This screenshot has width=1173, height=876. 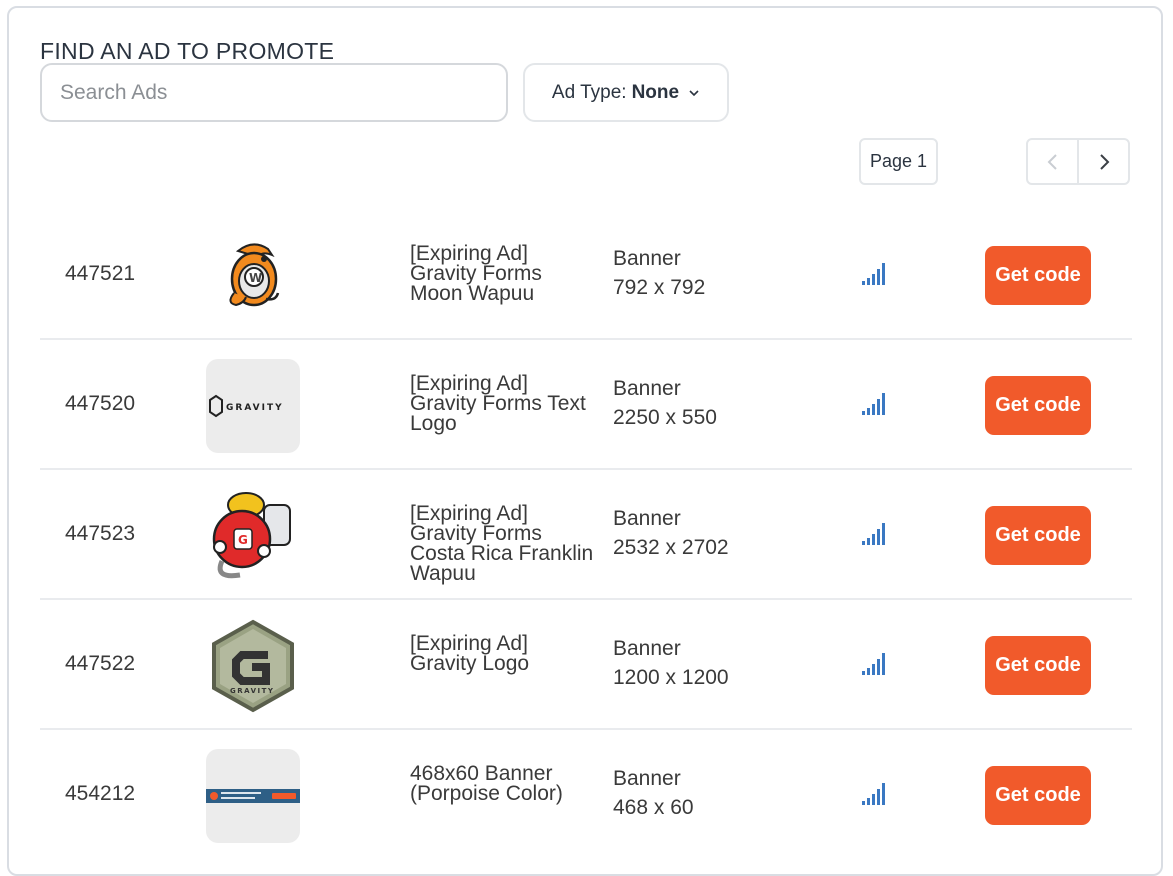 I want to click on ad-id: 447520, so click(x=100, y=403).